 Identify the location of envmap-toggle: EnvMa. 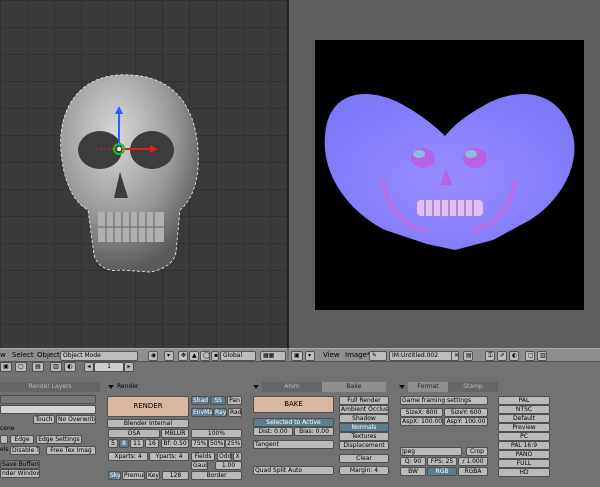
(202, 412).